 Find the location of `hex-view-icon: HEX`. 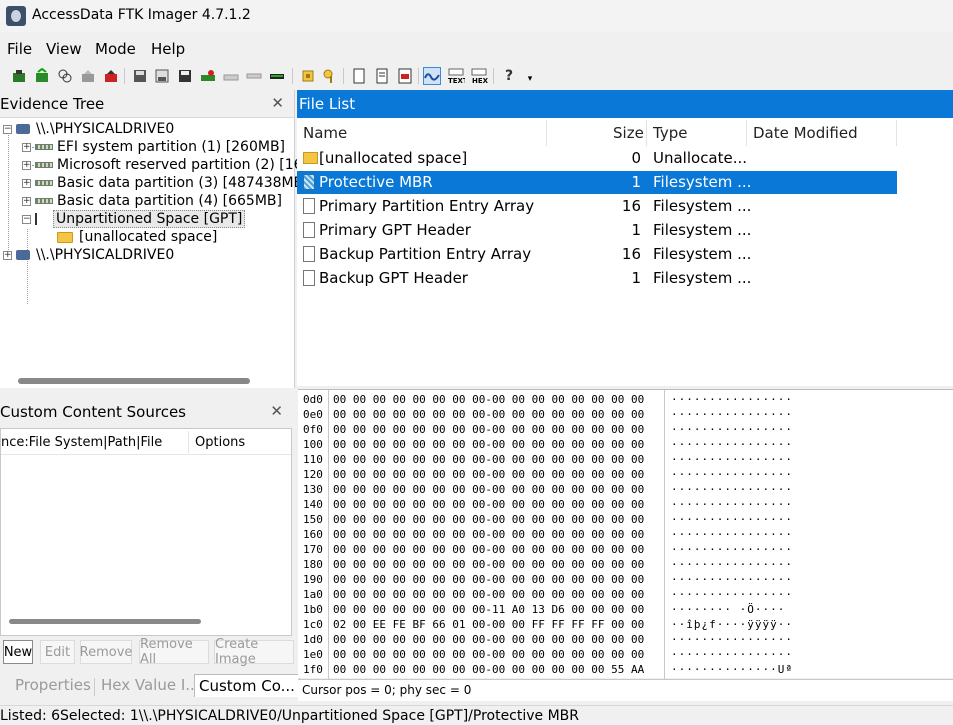

hex-view-icon: HEX is located at coordinates (479, 76).